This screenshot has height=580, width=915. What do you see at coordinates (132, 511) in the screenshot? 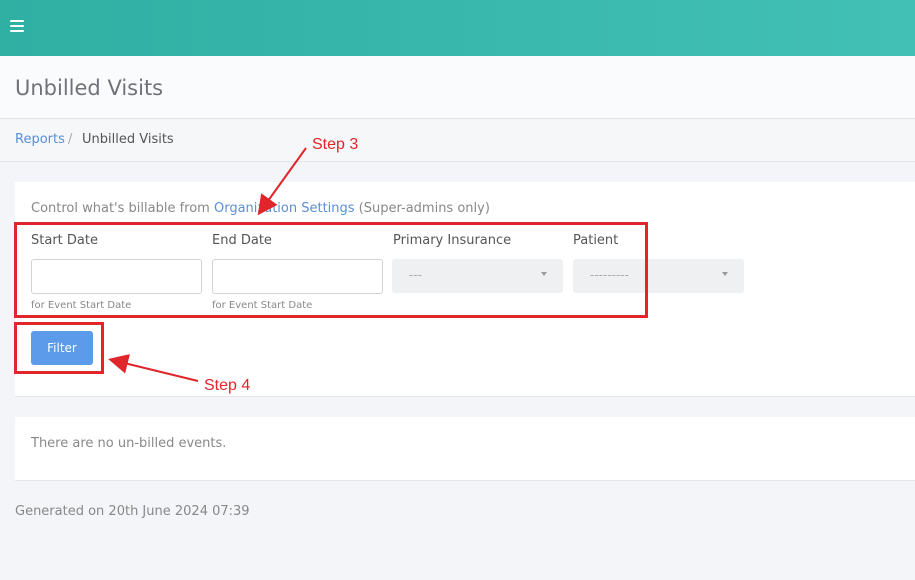
I see `generated-timestamp: Generated on 20th June 2024 07:39` at bounding box center [132, 511].